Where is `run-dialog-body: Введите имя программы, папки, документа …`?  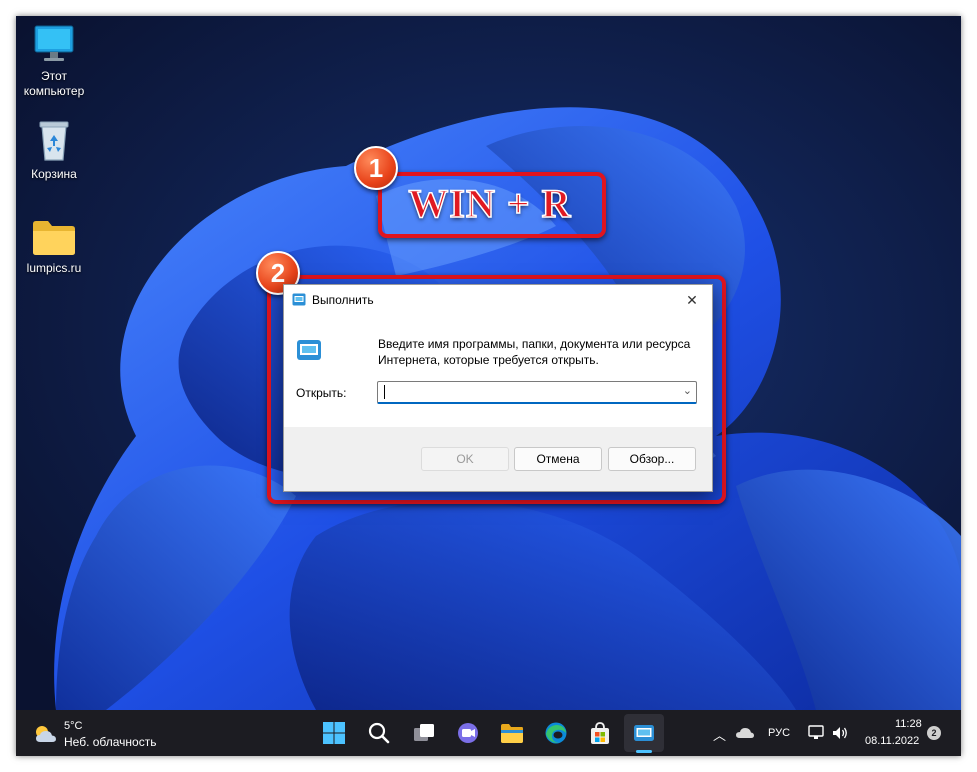 run-dialog-body: Введите имя программы, папки, документа … is located at coordinates (498, 371).